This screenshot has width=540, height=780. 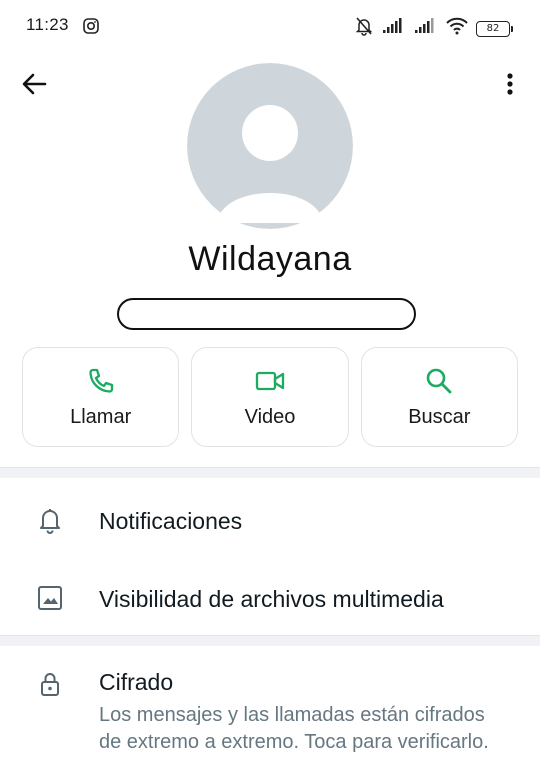 What do you see at coordinates (457, 28) in the screenshot?
I see `wifi-icon` at bounding box center [457, 28].